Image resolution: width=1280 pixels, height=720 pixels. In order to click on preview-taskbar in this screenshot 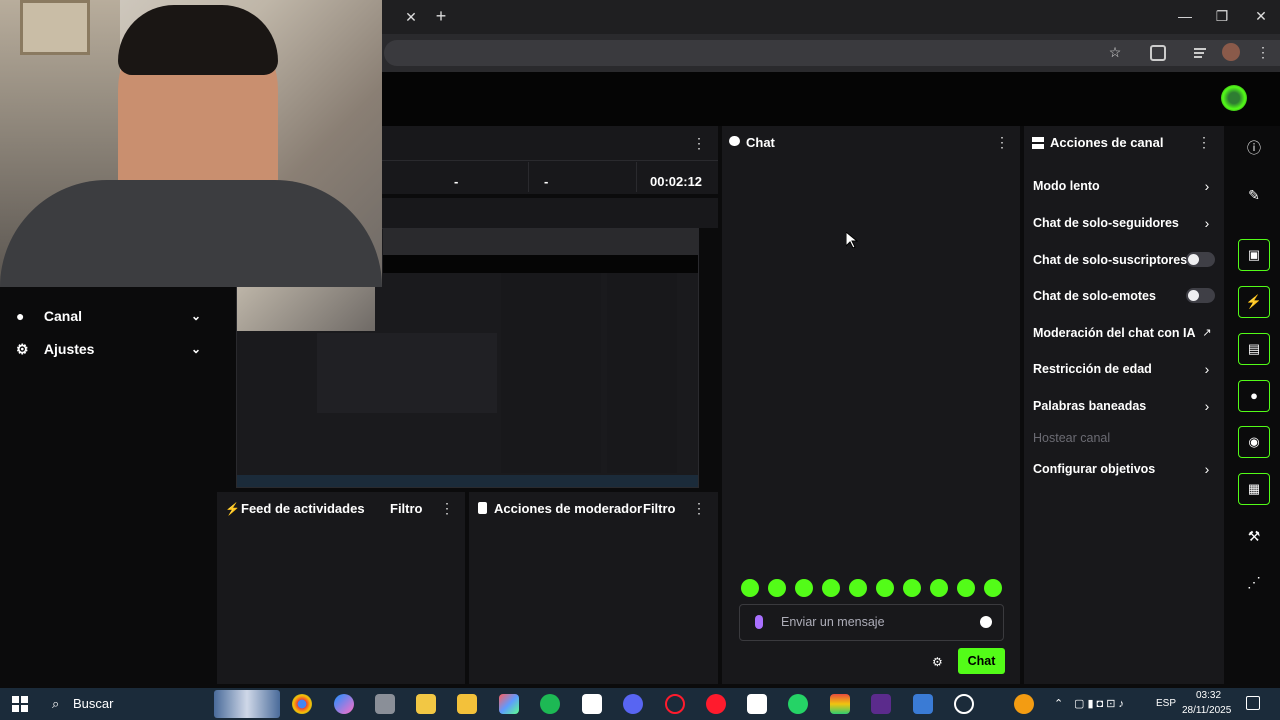, I will do `click(467, 481)`.